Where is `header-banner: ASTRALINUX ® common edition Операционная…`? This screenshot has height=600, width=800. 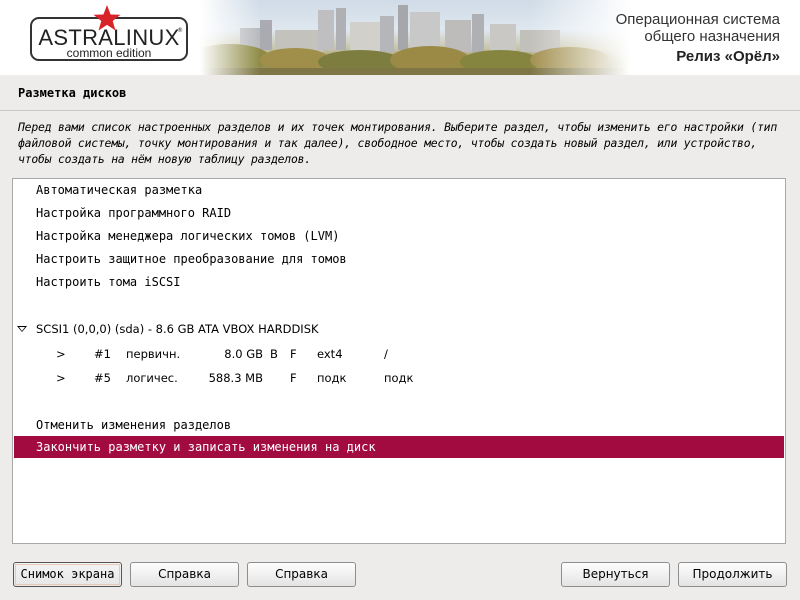 header-banner: ASTRALINUX ® common edition Операционная… is located at coordinates (400, 37).